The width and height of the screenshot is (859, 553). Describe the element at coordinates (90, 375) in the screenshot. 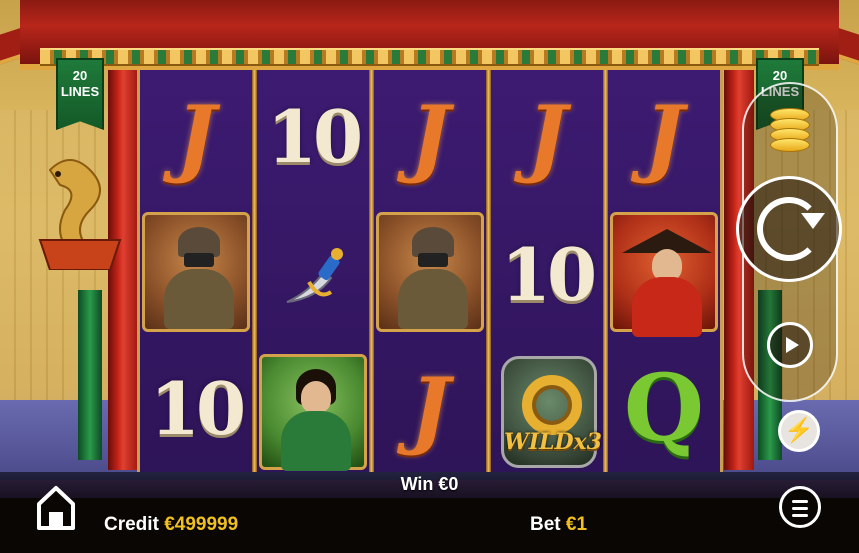

I see `green-pillar-left` at that location.